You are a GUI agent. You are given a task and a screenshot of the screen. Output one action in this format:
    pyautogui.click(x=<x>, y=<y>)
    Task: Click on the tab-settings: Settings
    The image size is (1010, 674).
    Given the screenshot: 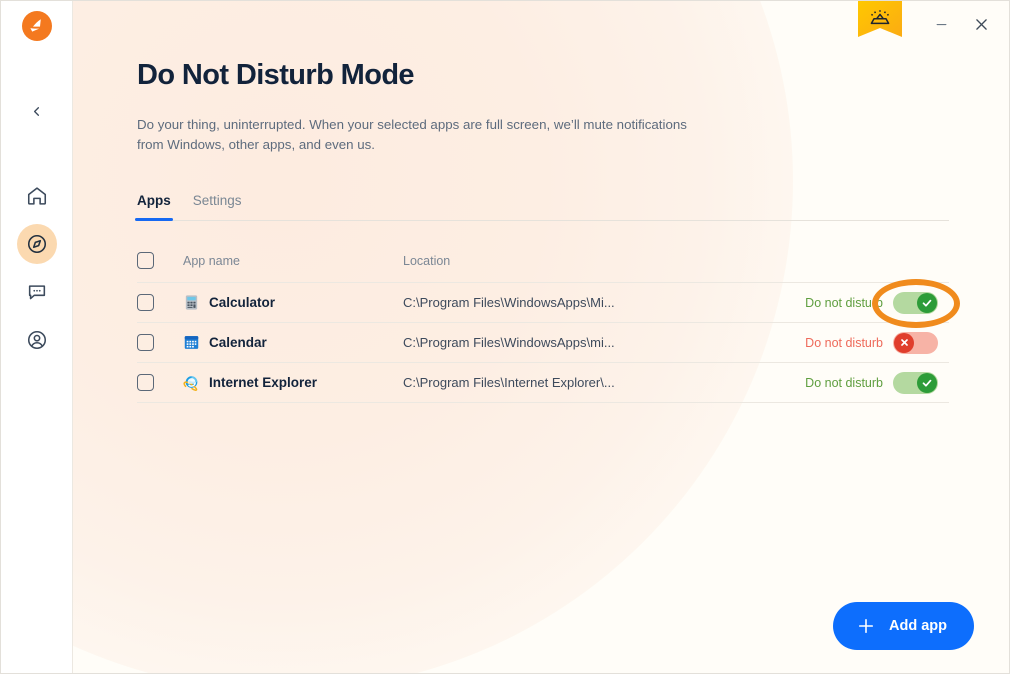 What is the action you would take?
    pyautogui.click(x=217, y=206)
    